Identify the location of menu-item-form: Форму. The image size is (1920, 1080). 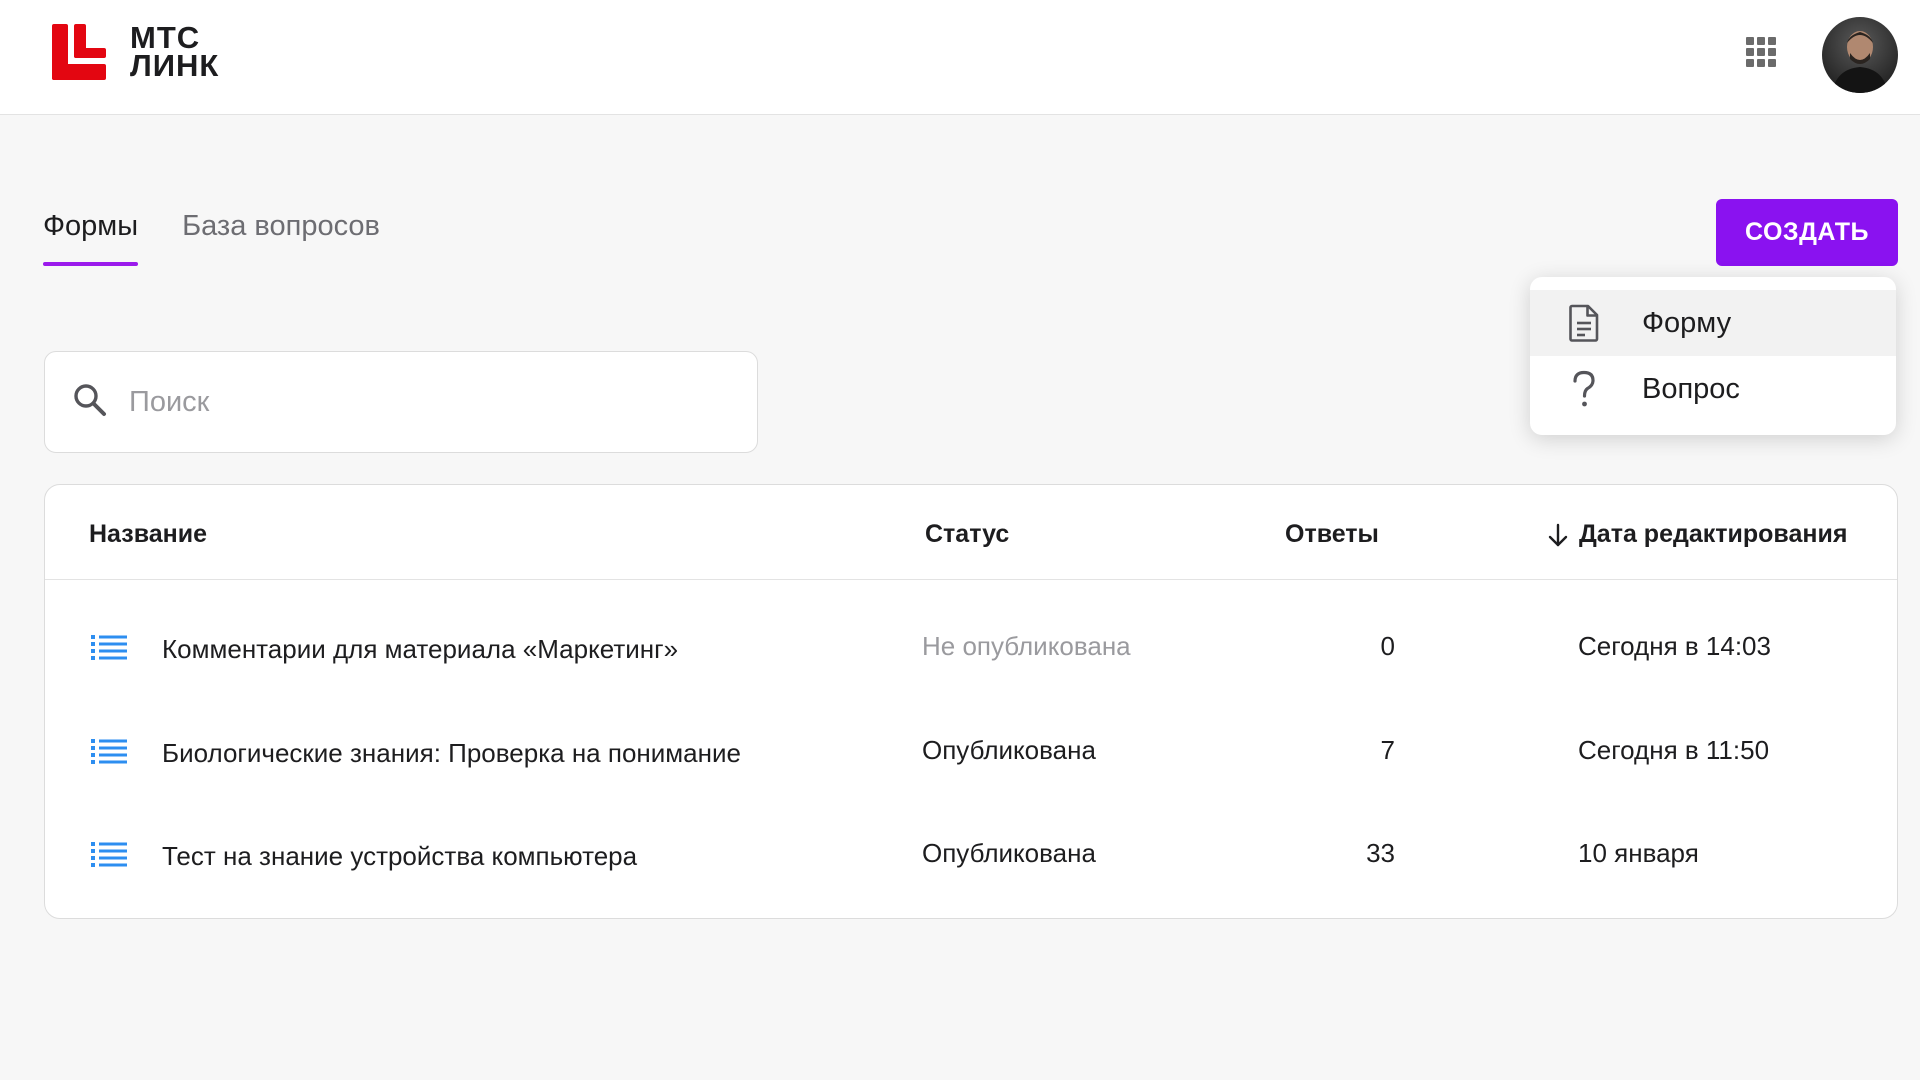
(1713, 323).